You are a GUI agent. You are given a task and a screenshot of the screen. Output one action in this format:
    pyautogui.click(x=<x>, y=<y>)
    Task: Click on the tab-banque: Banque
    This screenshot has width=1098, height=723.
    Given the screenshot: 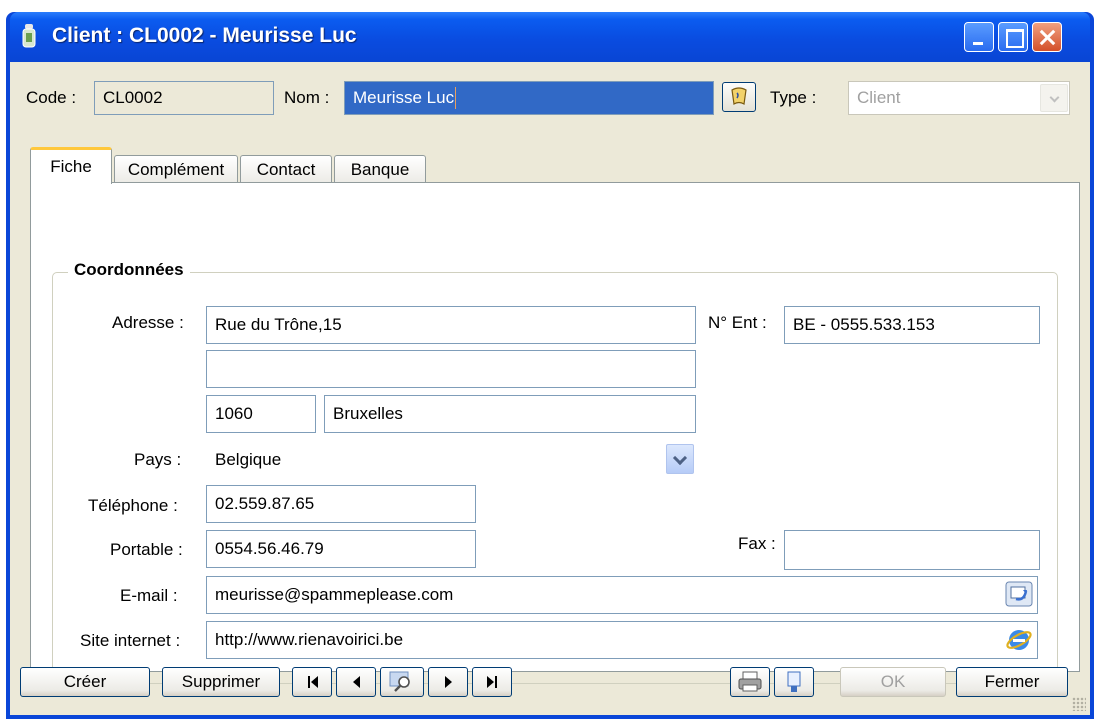 What is the action you would take?
    pyautogui.click(x=380, y=169)
    